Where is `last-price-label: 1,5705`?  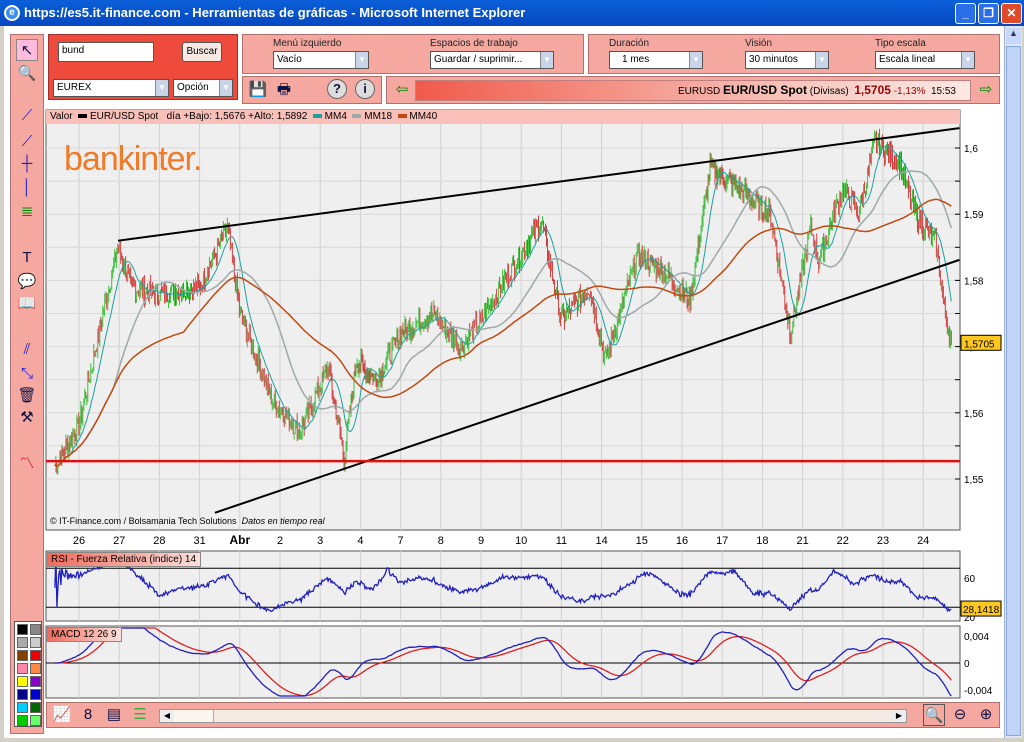
last-price-label: 1,5705 is located at coordinates (979, 344).